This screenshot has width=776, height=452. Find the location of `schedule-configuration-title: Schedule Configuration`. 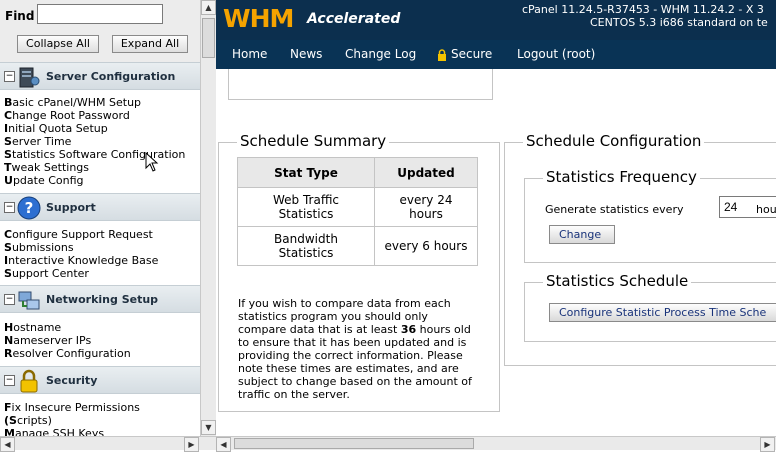

schedule-configuration-title: Schedule Configuration is located at coordinates (614, 141).